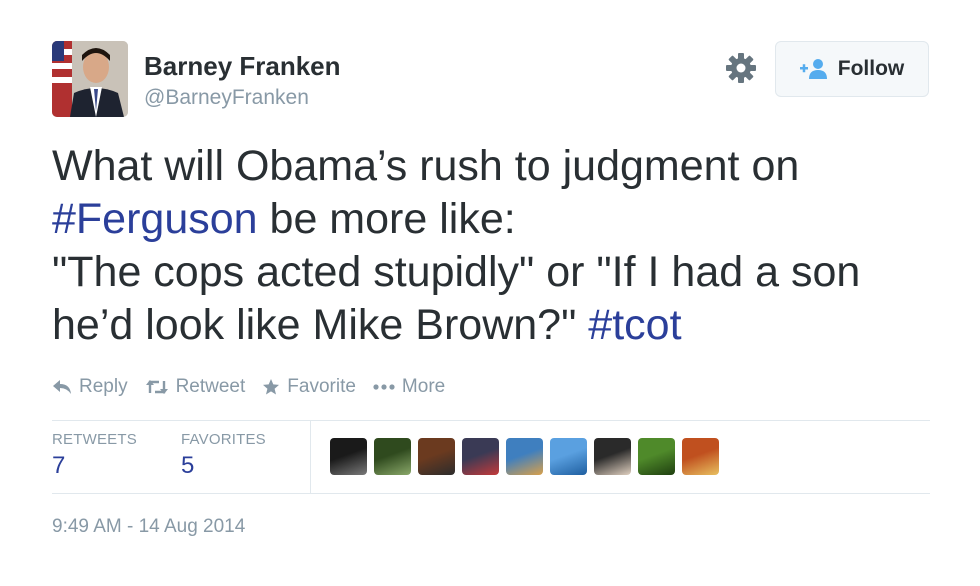  What do you see at coordinates (386, 219) in the screenshot?
I see `tweet-text-segment: be more like:` at bounding box center [386, 219].